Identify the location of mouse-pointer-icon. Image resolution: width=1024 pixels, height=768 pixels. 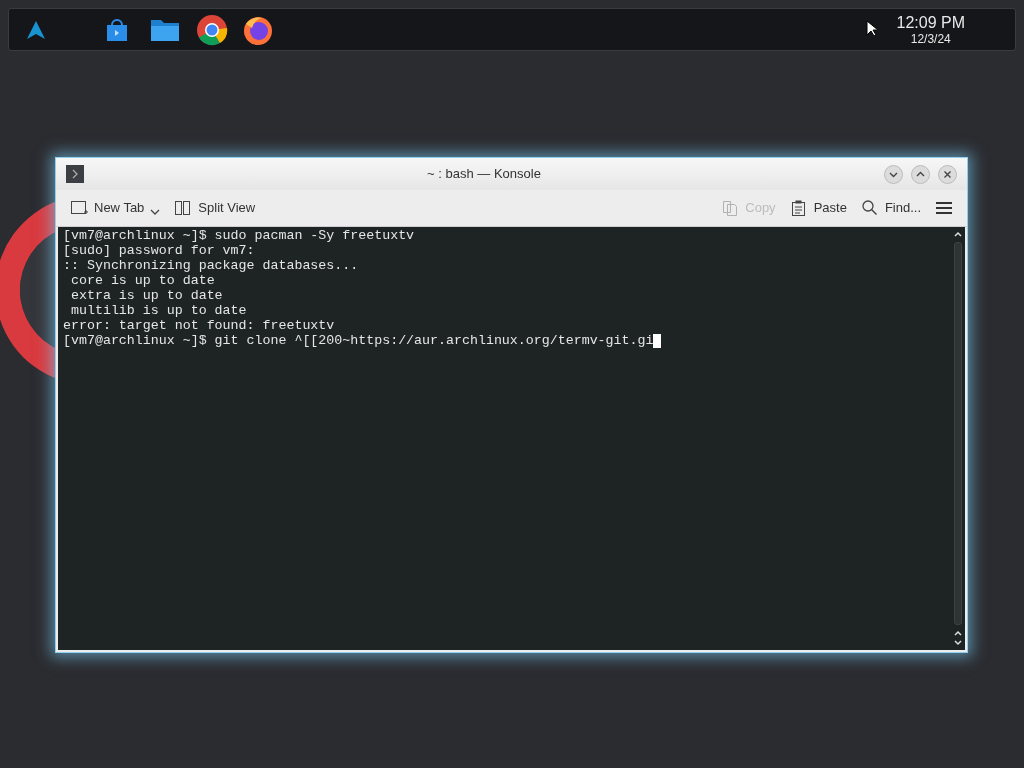
(871, 28).